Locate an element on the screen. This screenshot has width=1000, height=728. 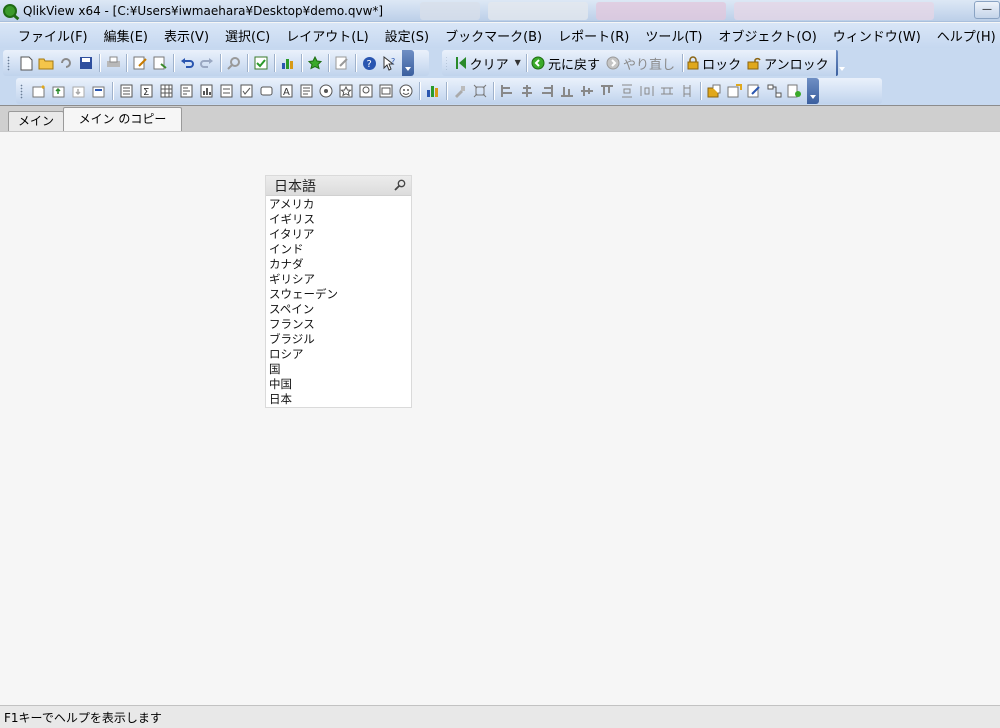
table-viewer-icon is located at coordinates (774, 91).